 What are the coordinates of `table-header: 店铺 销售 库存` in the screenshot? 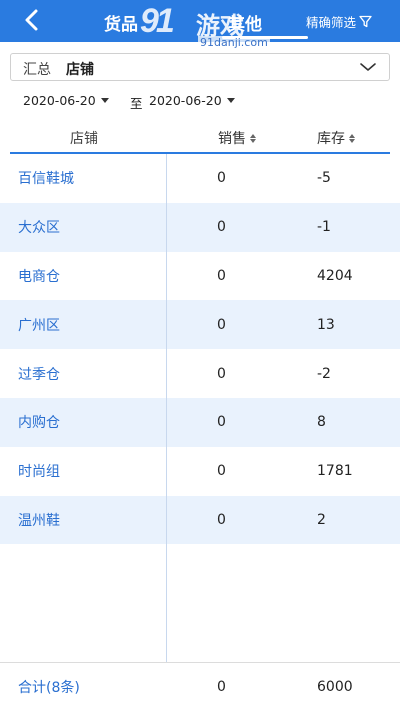 It's located at (200, 136).